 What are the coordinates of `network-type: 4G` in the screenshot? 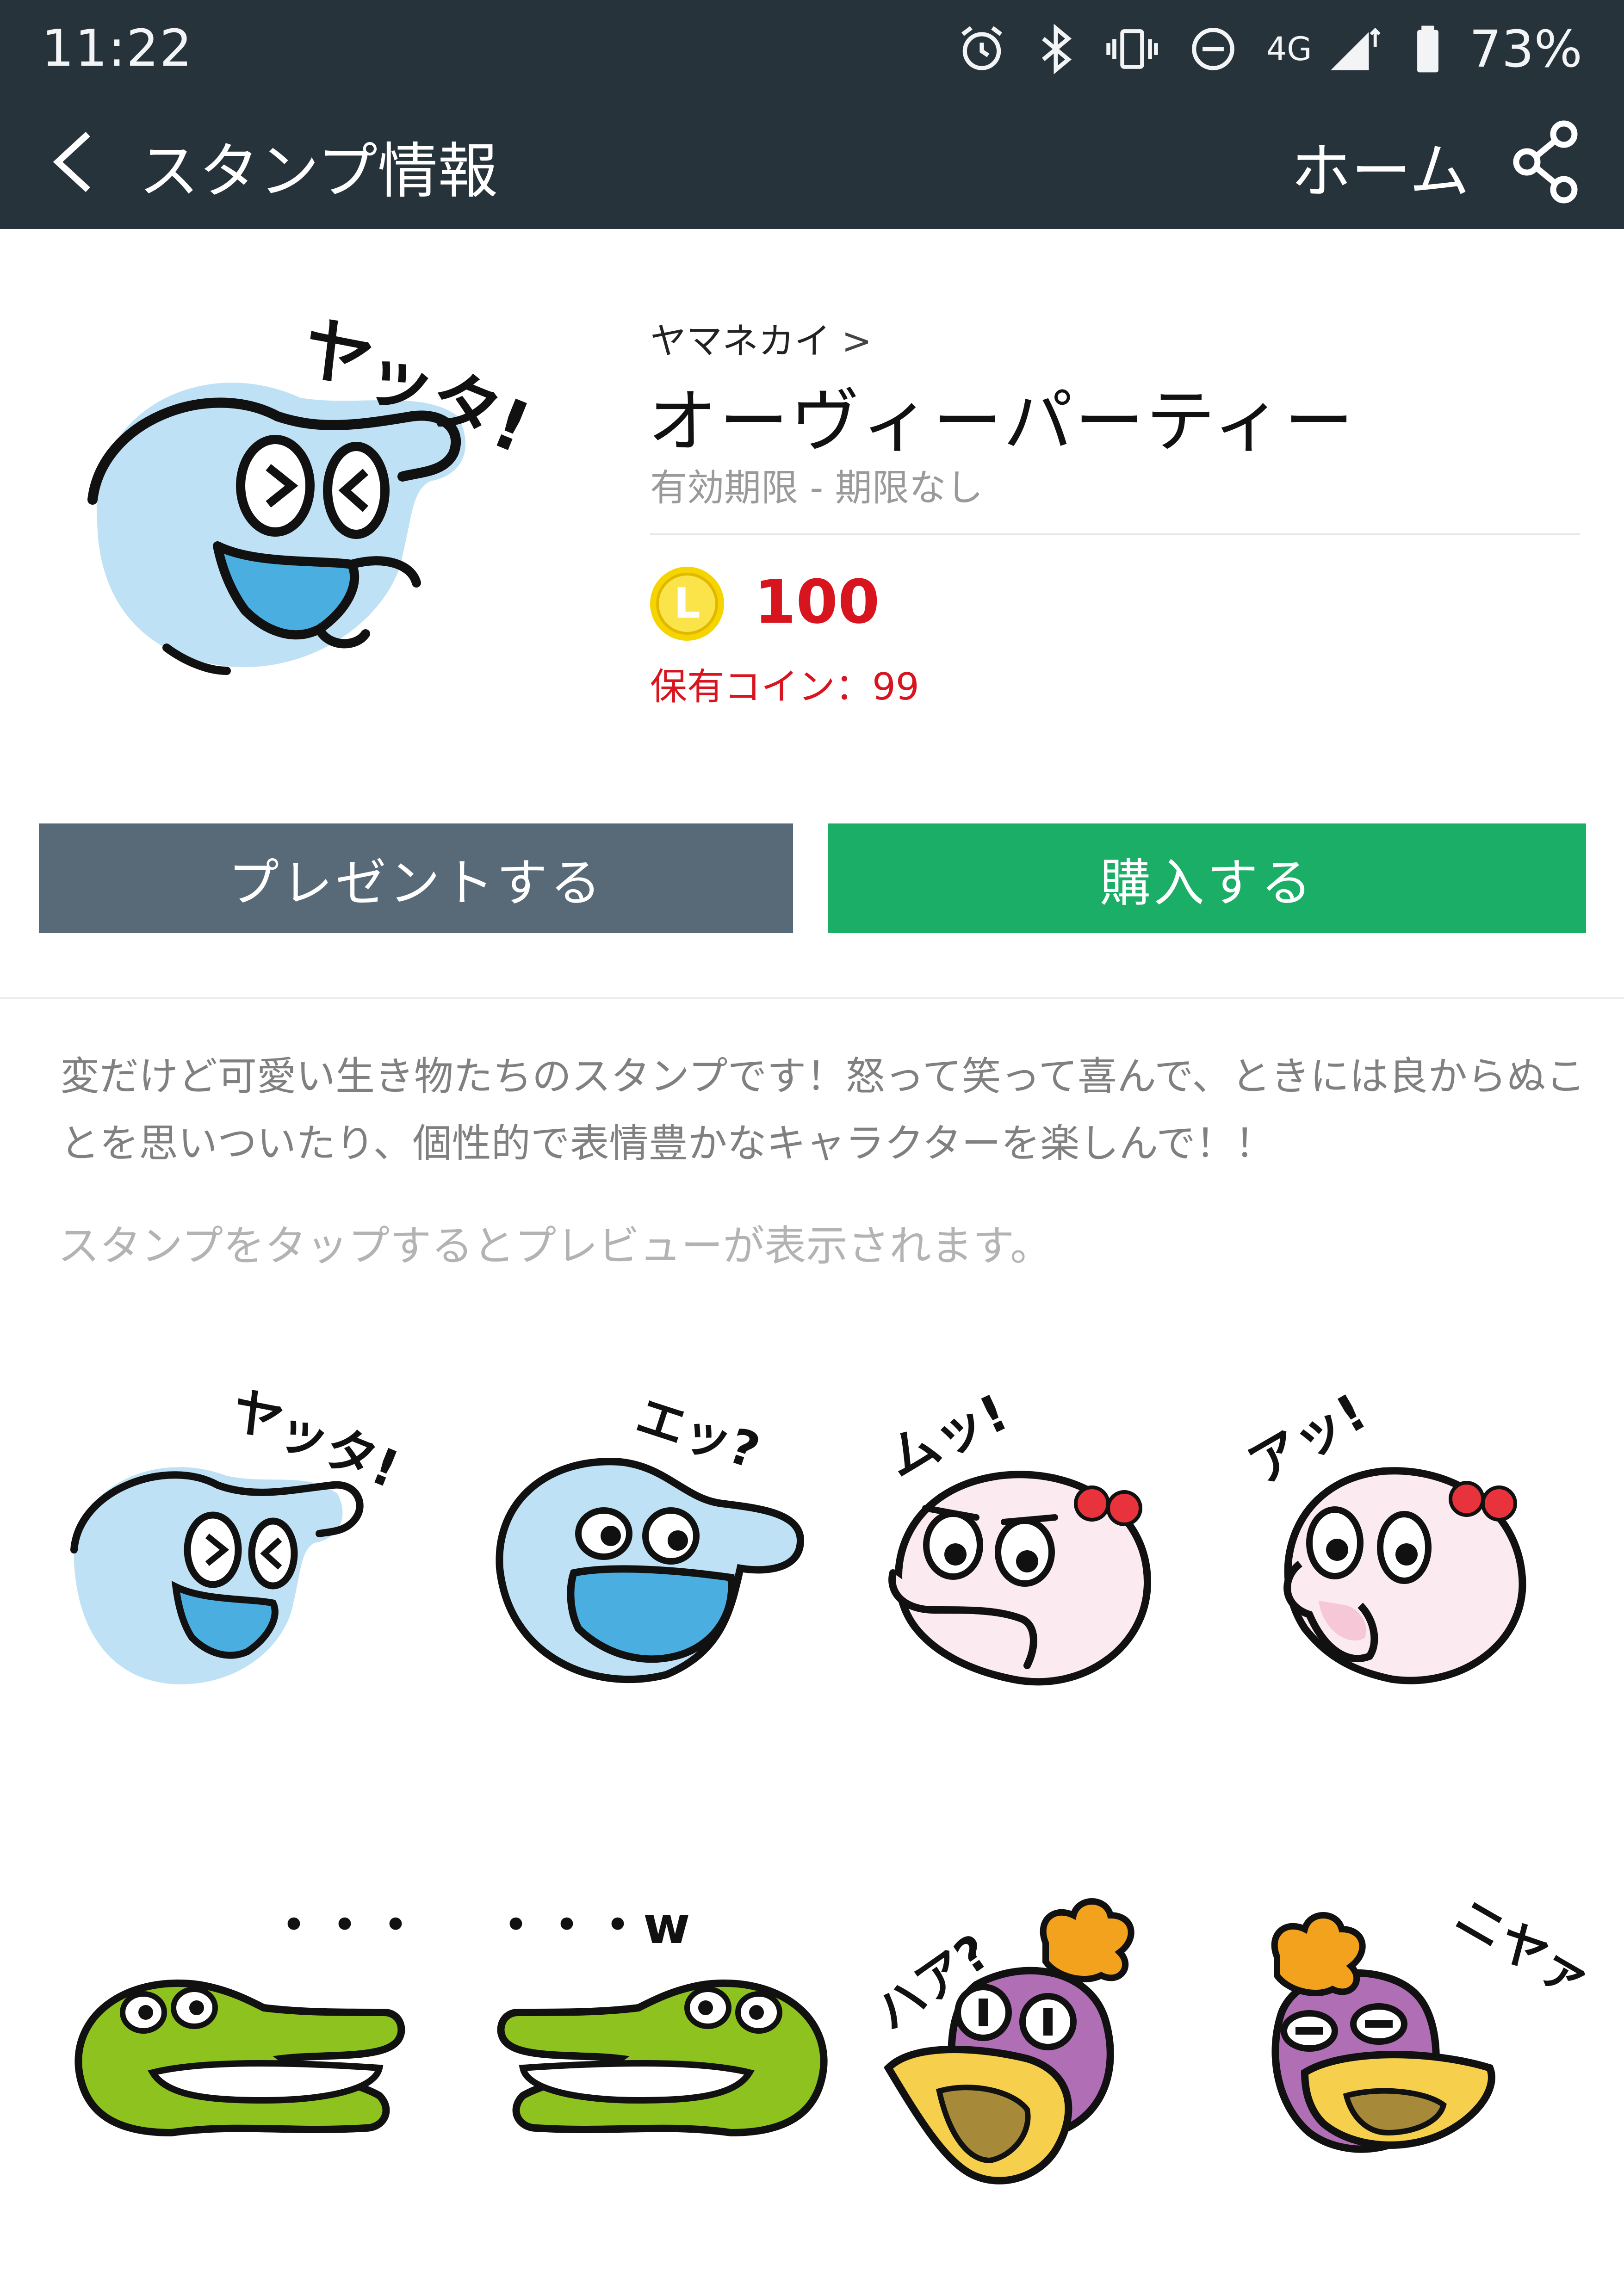 It's located at (1289, 49).